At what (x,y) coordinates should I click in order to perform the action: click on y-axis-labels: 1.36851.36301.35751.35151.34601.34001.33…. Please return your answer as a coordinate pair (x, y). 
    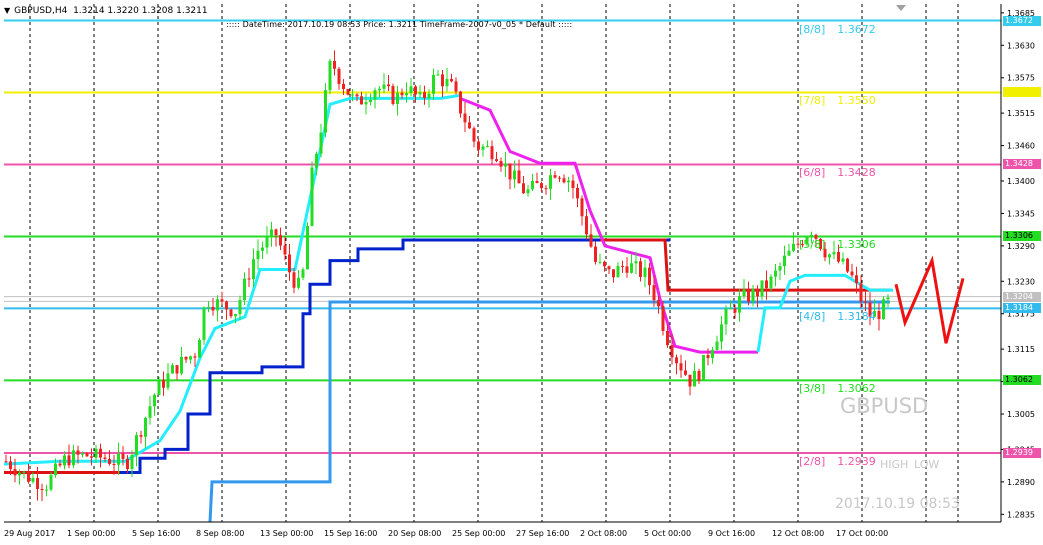
    Looking at the image, I should click on (1018, 264).